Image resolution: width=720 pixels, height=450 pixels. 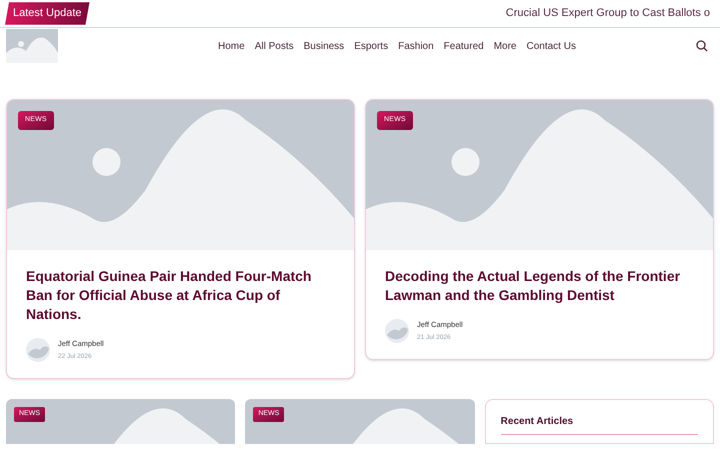 What do you see at coordinates (180, 295) in the screenshot?
I see `post-title: Equatorial Guinea Pair Handed Four-Match Ban for Official Abuse at Africa Cup of Nations.` at bounding box center [180, 295].